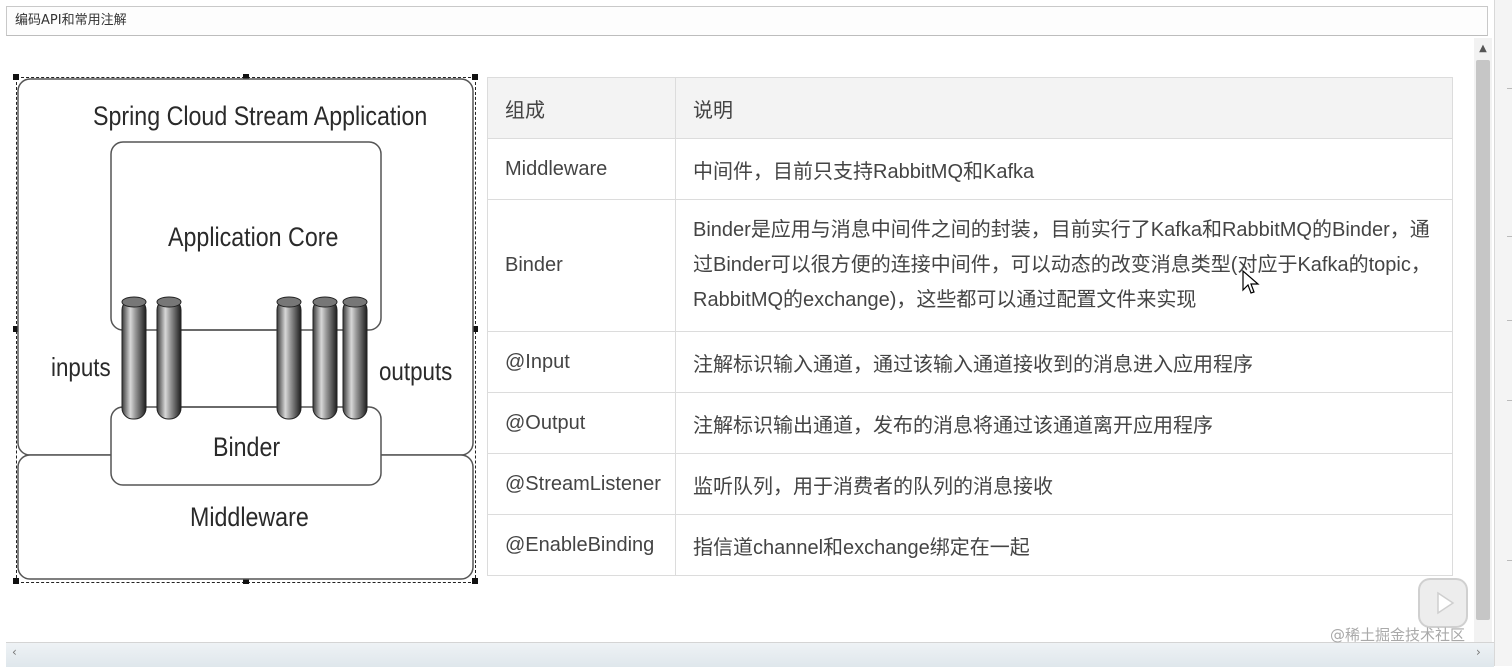 The height and width of the screenshot is (667, 1512). What do you see at coordinates (581, 108) in the screenshot?
I see `header-component: 组成` at bounding box center [581, 108].